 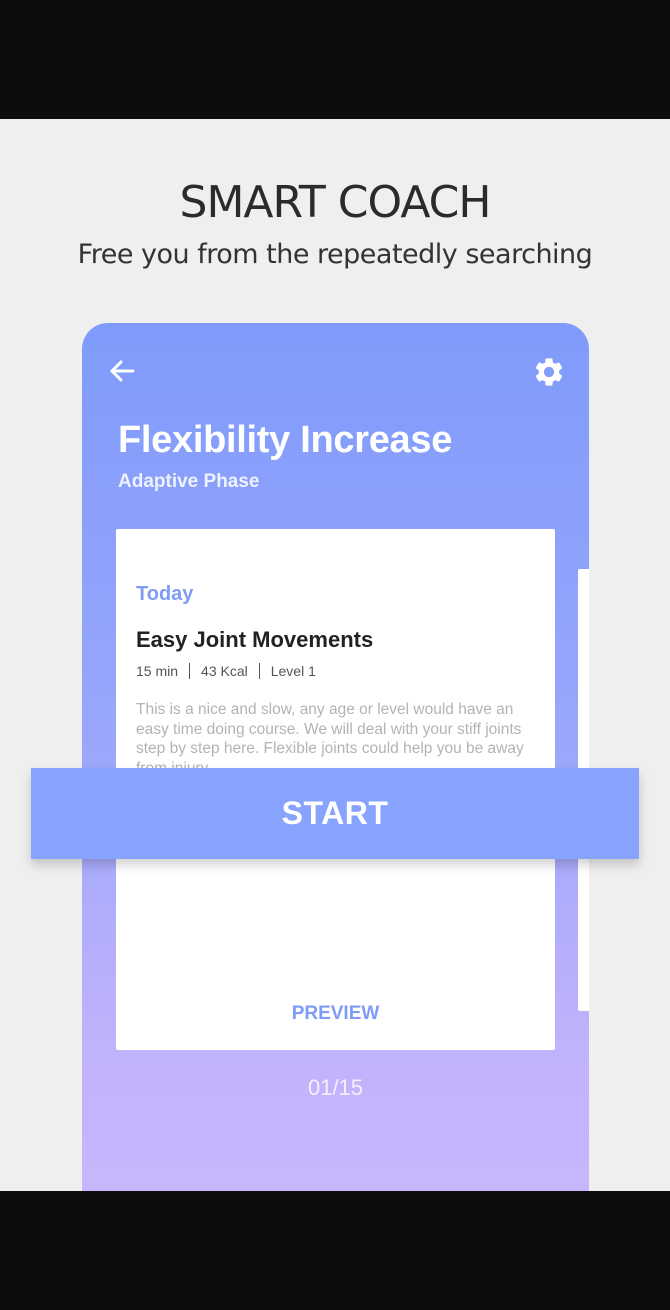 I want to click on course-meta: 15 min 43 Kcal Level 1, so click(x=226, y=671).